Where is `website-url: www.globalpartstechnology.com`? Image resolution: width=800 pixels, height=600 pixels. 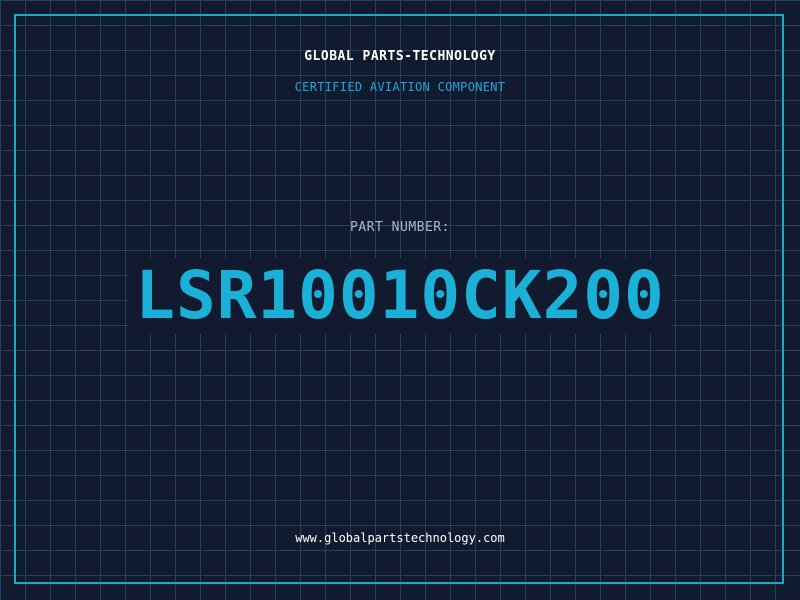
website-url: www.globalpartstechnology.com is located at coordinates (400, 538).